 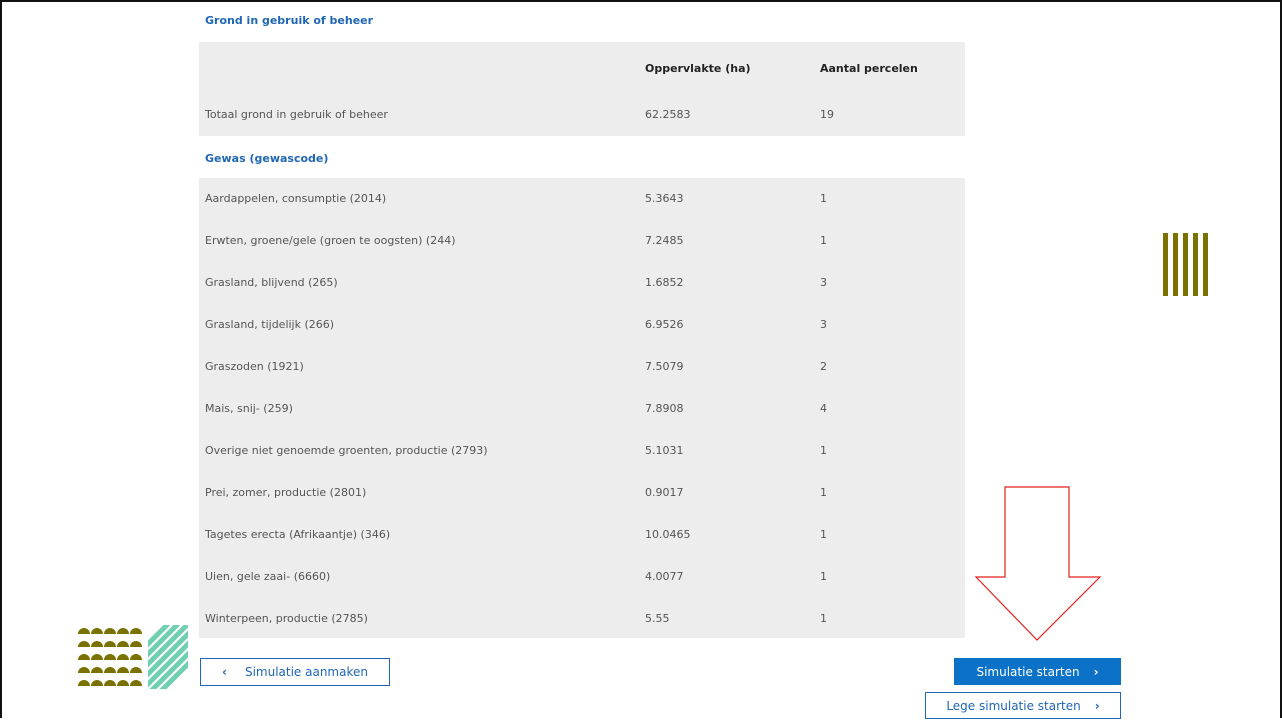 What do you see at coordinates (268, 576) in the screenshot?
I see `crop-name: Uien, gele zaai- (6660)` at bounding box center [268, 576].